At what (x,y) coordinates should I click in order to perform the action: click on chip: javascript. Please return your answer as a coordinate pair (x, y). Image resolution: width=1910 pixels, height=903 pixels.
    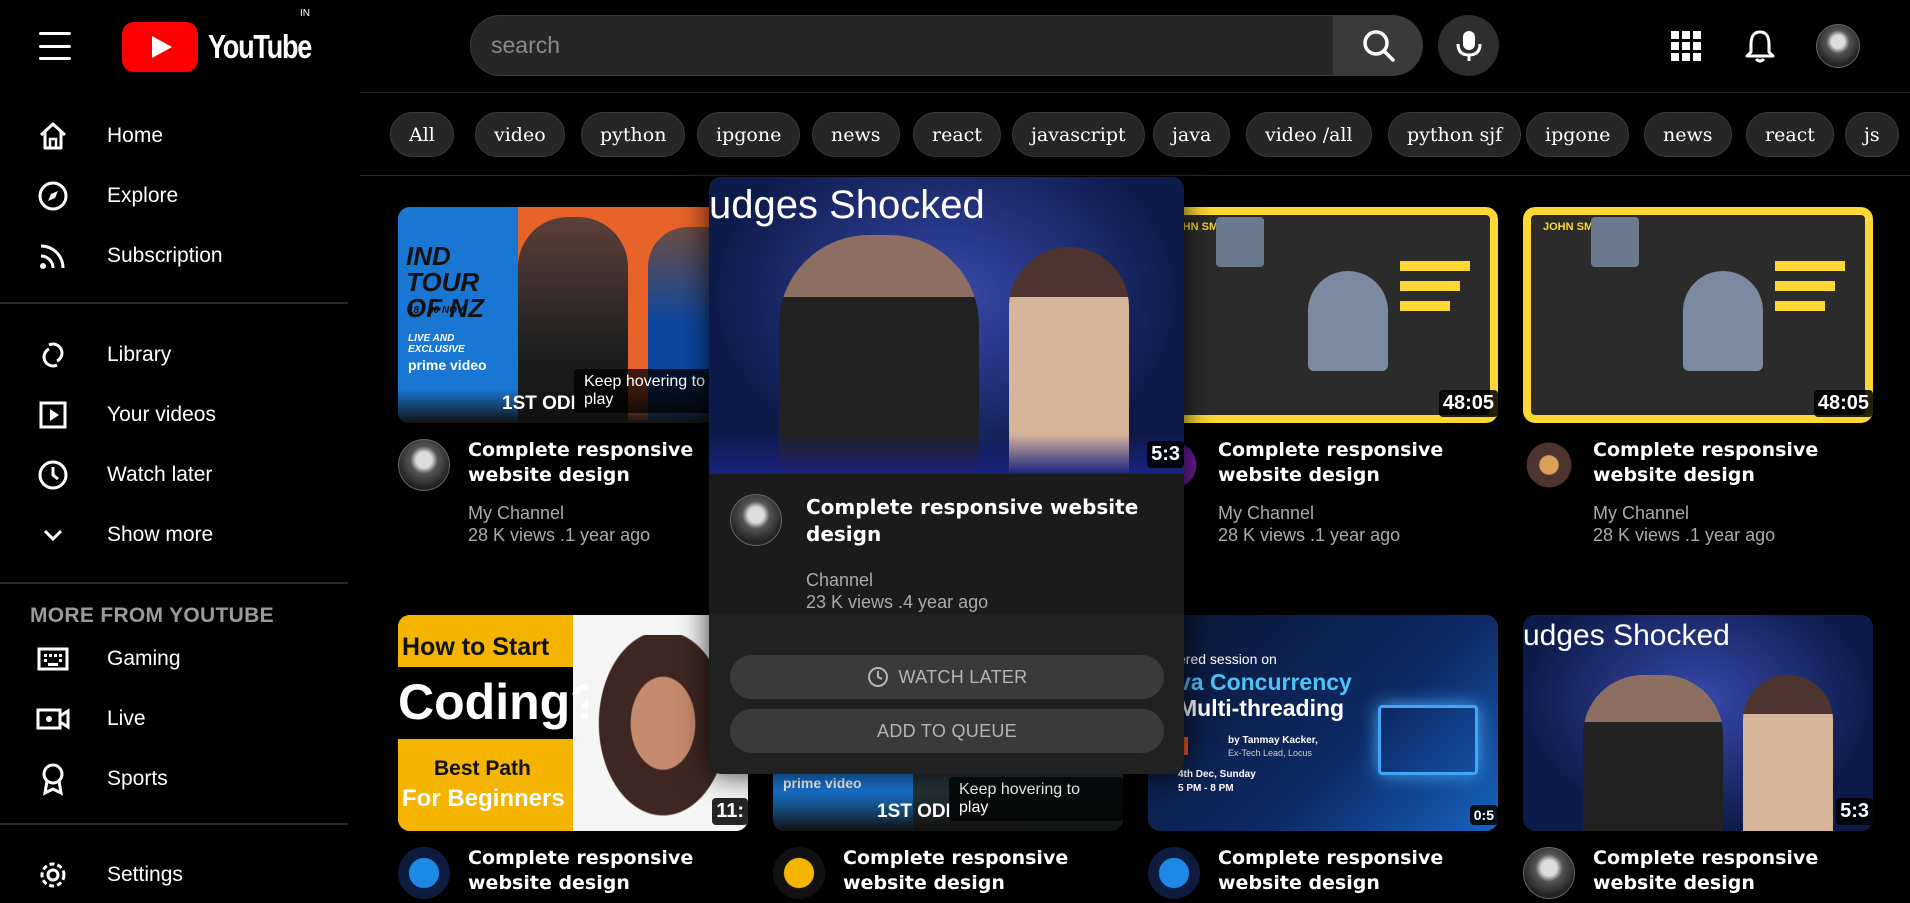
    Looking at the image, I should click on (1078, 134).